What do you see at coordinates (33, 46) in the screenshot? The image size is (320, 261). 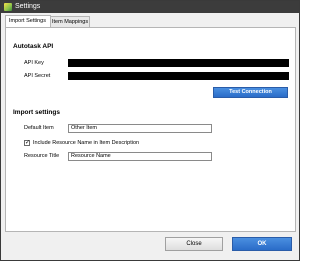 I see `autotask-api-heading: Autotask API` at bounding box center [33, 46].